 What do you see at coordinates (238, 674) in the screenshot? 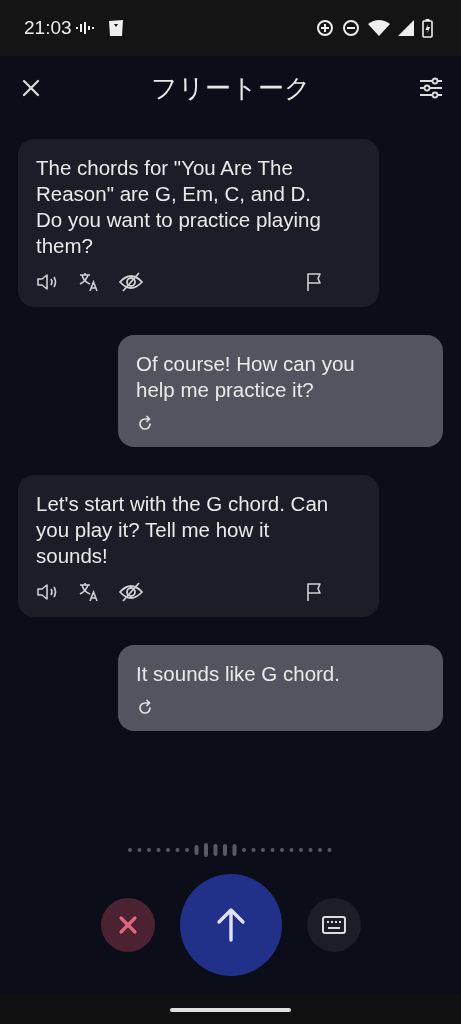
I see `message-text: It sounds like G chord.` at bounding box center [238, 674].